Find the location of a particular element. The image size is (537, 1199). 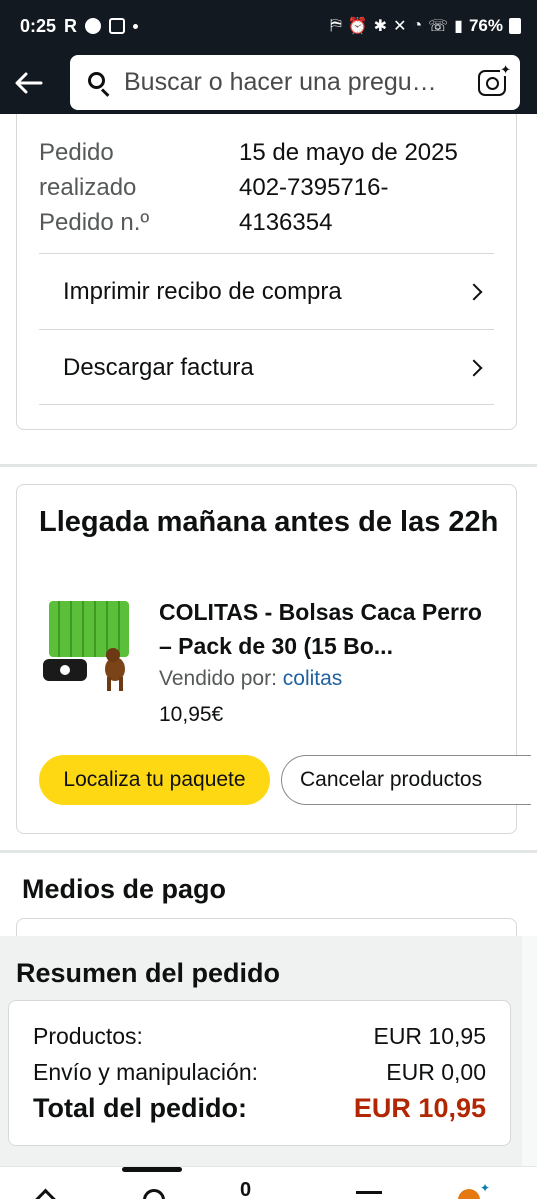

order-values: 15 de mayo de 2025 402-7395716- 4136354 is located at coordinates (369, 187).